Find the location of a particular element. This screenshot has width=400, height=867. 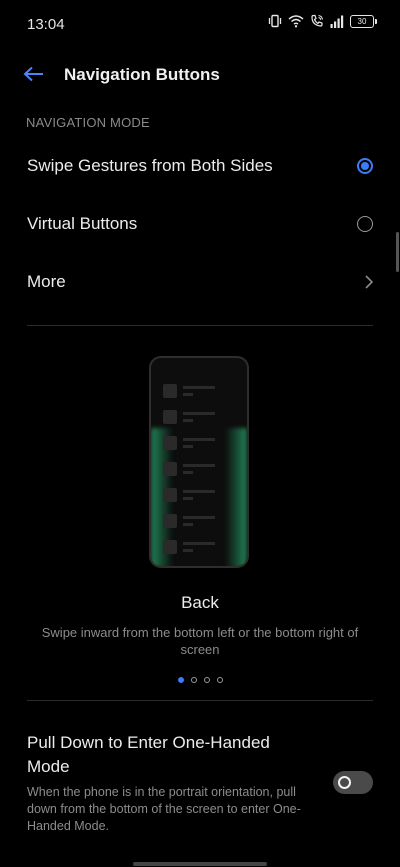

app-bar: Navigation Buttons is located at coordinates (200, 74).